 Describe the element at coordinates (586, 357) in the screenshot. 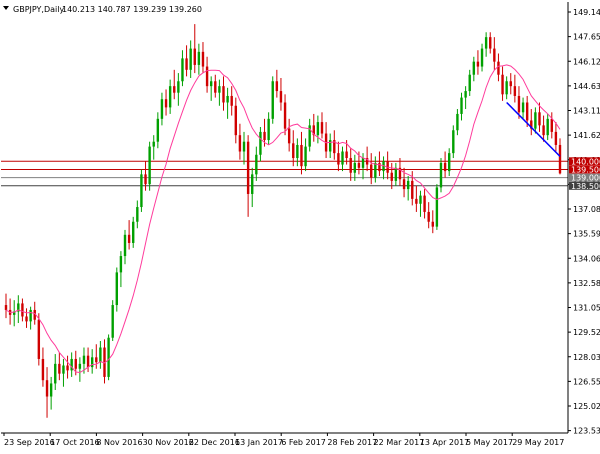

I see `price-tick-label: 128.035` at that location.